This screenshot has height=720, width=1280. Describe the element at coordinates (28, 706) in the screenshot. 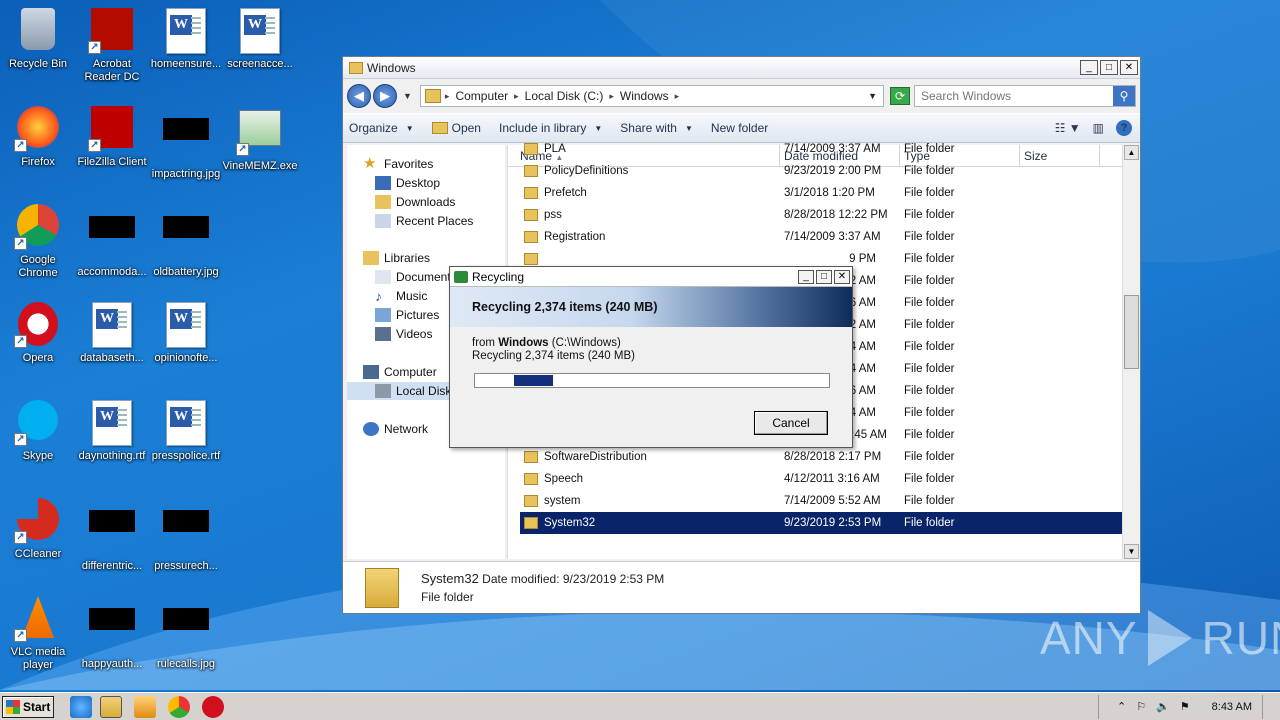

I see `start-button: Start` at that location.